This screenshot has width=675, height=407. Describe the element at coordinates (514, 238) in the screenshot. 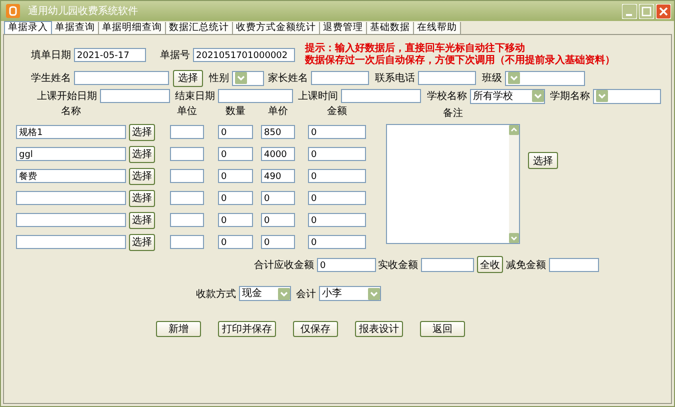

I see `scroll-down-icon` at that location.